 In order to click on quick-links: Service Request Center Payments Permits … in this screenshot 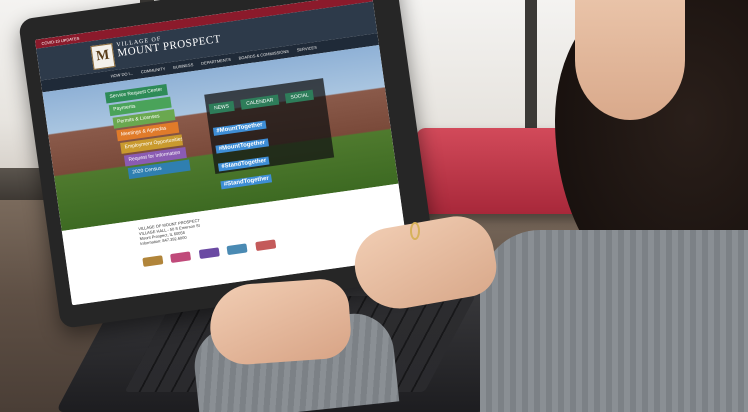, I will do `click(147, 131)`.